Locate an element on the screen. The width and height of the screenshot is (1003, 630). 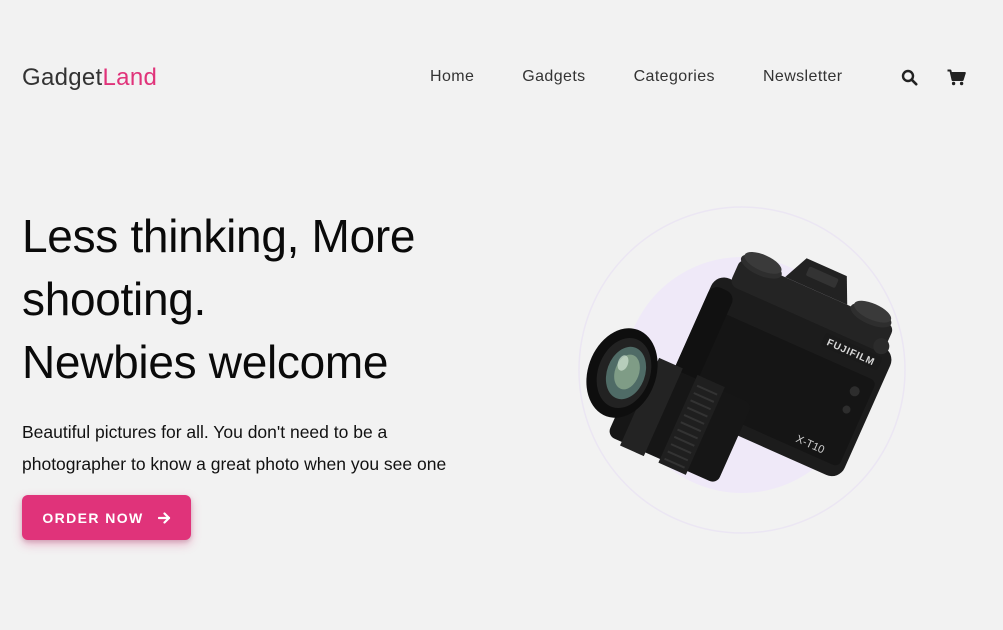
nav-categories: Categories is located at coordinates (674, 77).